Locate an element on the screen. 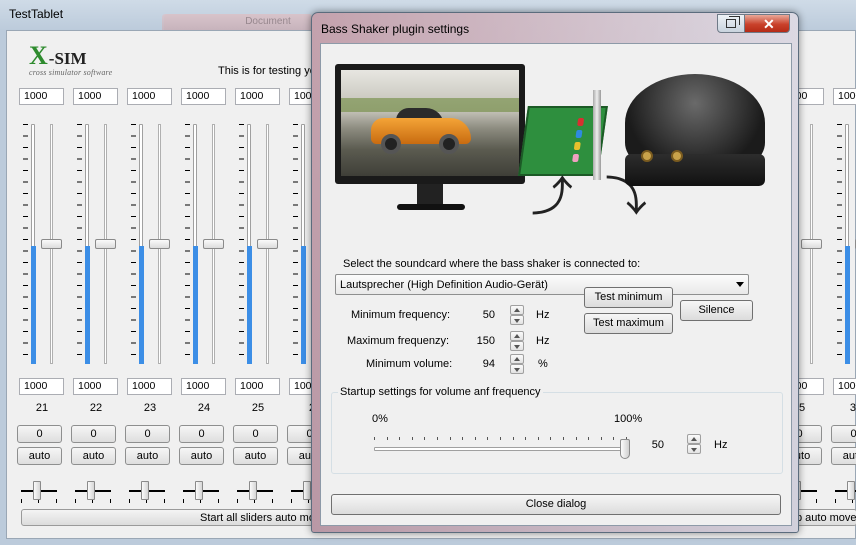 The width and height of the screenshot is (856, 545). slider-channel: 1000 1000 22 0 auto is located at coordinates (96, 285).